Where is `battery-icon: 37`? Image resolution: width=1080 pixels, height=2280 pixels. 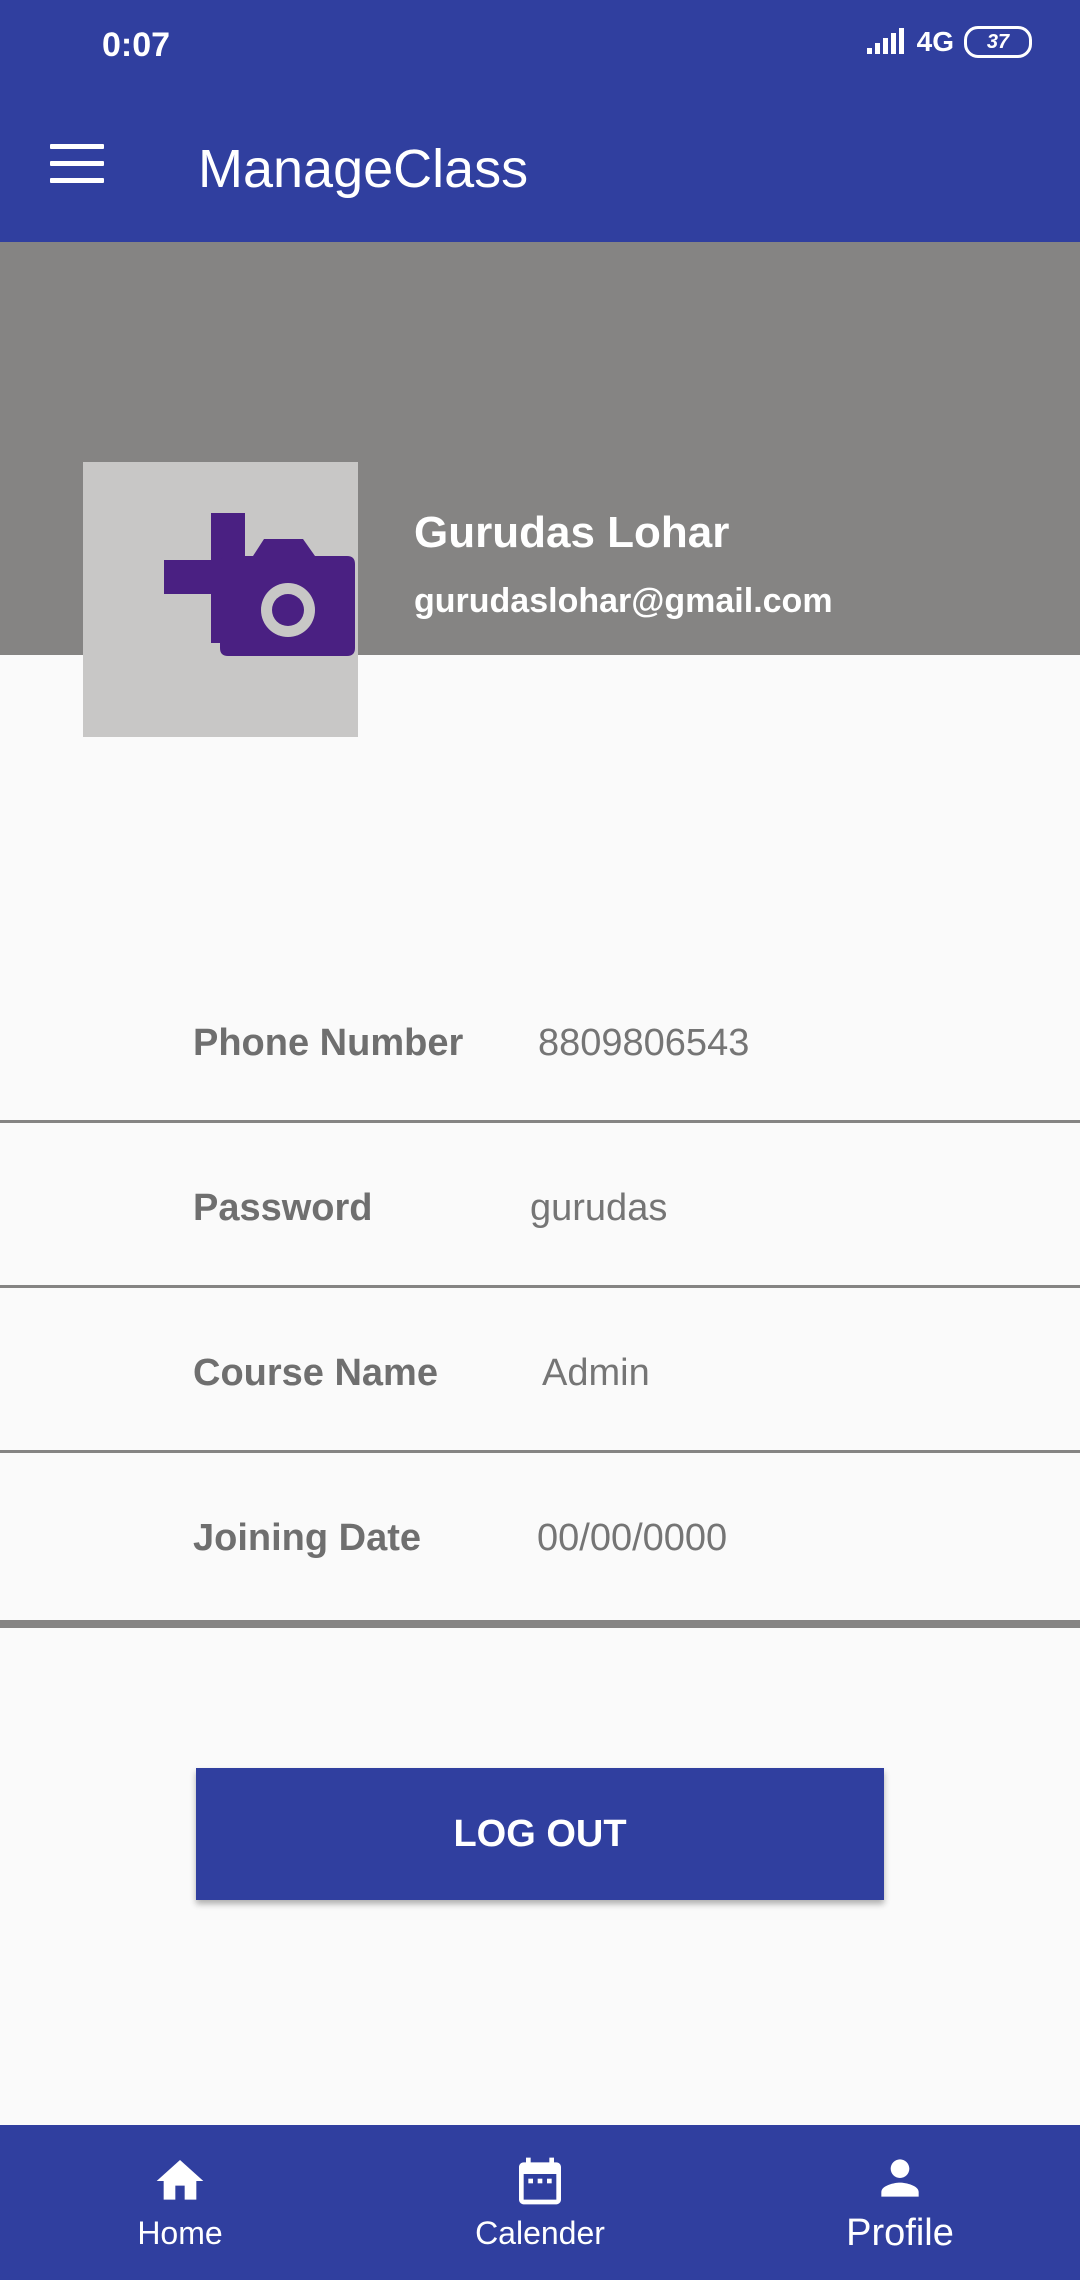 battery-icon: 37 is located at coordinates (998, 42).